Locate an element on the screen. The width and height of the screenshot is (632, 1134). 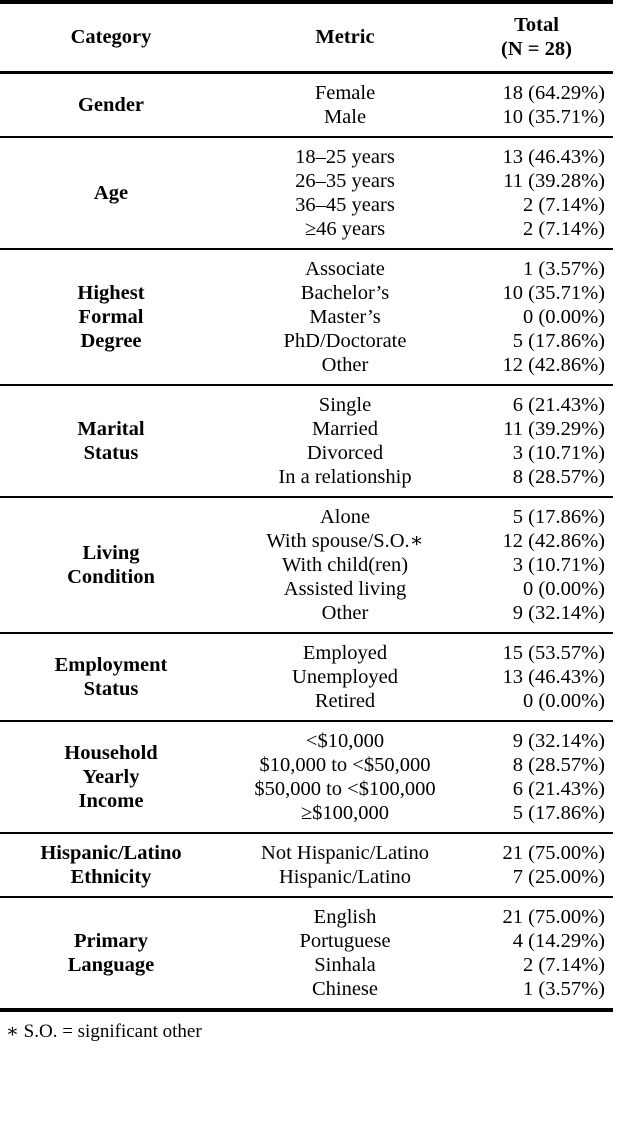
metric-value: Portuguese is located at coordinates (345, 941).